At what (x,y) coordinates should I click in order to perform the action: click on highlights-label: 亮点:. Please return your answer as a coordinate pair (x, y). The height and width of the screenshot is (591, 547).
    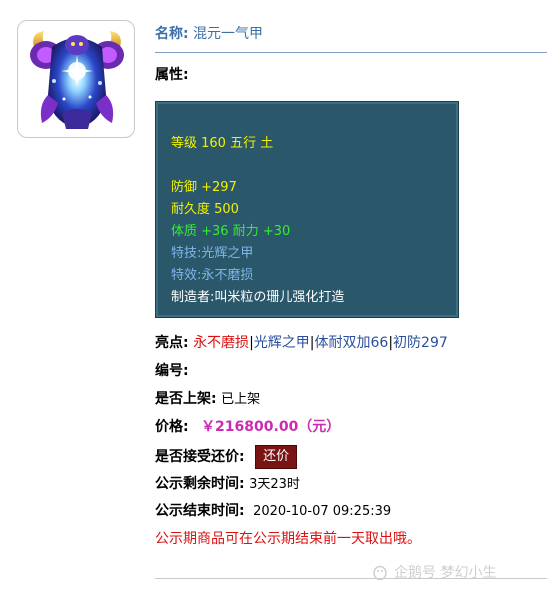
    Looking at the image, I should click on (172, 343).